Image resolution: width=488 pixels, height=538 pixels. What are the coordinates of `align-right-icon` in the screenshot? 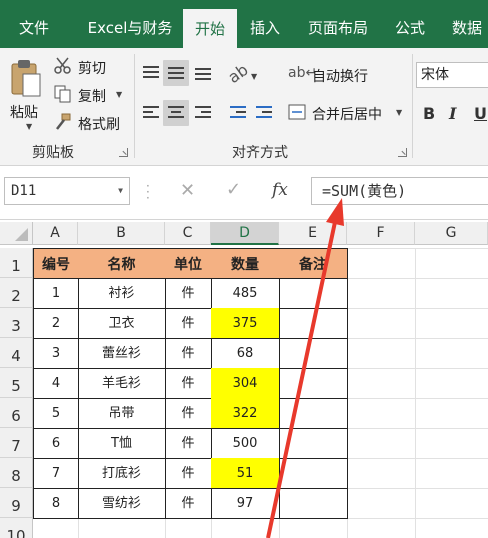 It's located at (203, 113).